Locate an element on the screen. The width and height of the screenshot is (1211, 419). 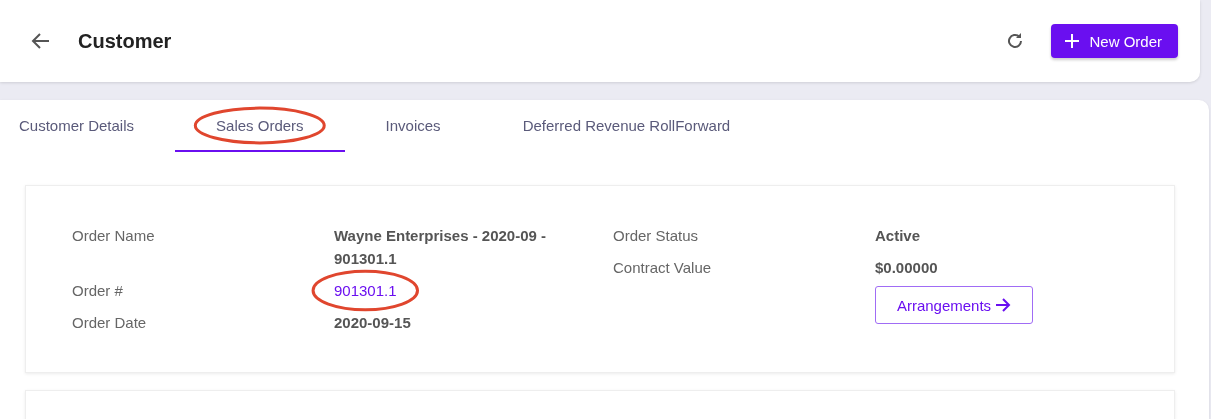
right-arrow-icon is located at coordinates (1003, 305).